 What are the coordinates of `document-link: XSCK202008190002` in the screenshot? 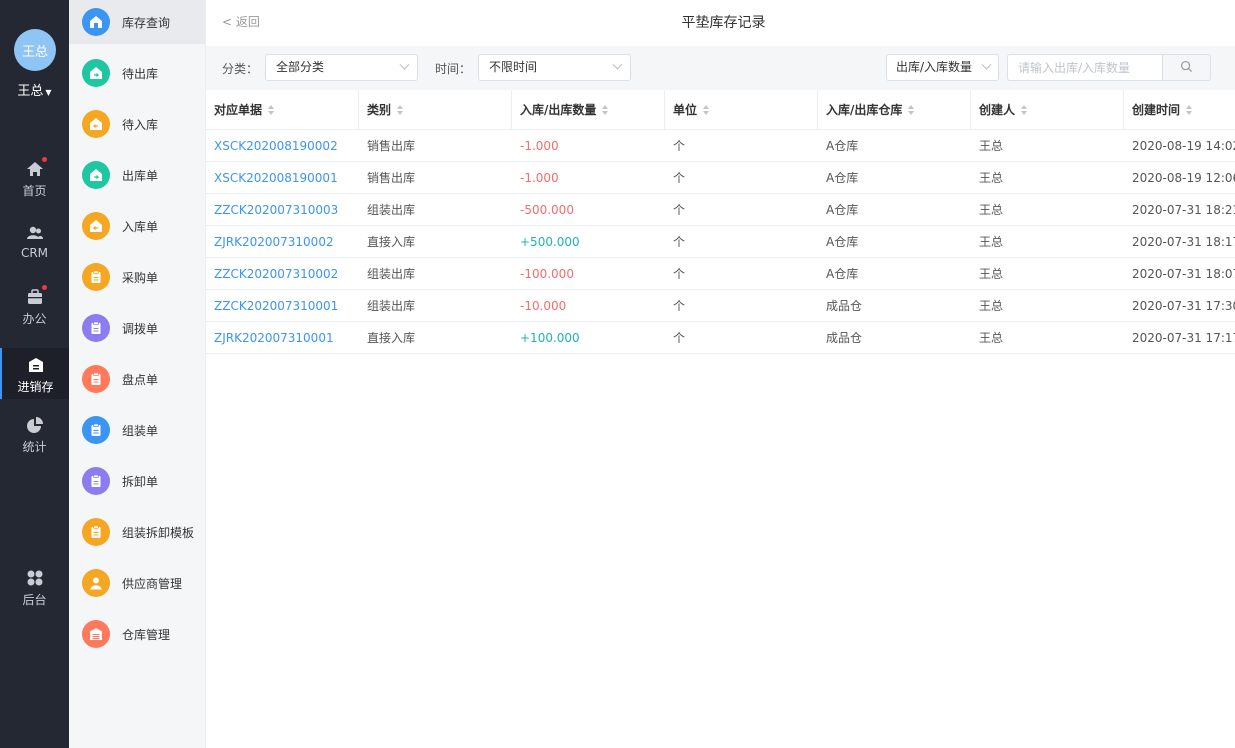 It's located at (282, 145).